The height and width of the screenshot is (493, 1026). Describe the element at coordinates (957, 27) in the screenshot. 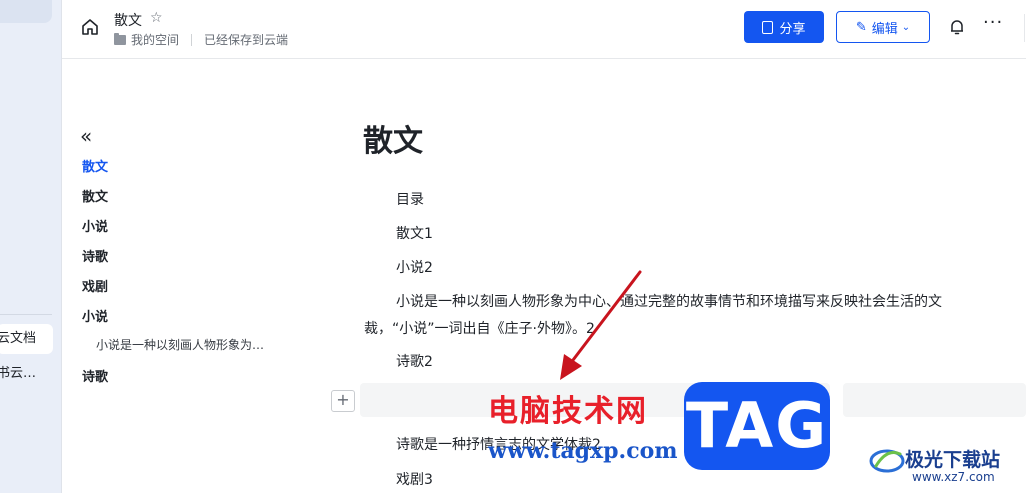

I see `bell-icon` at that location.